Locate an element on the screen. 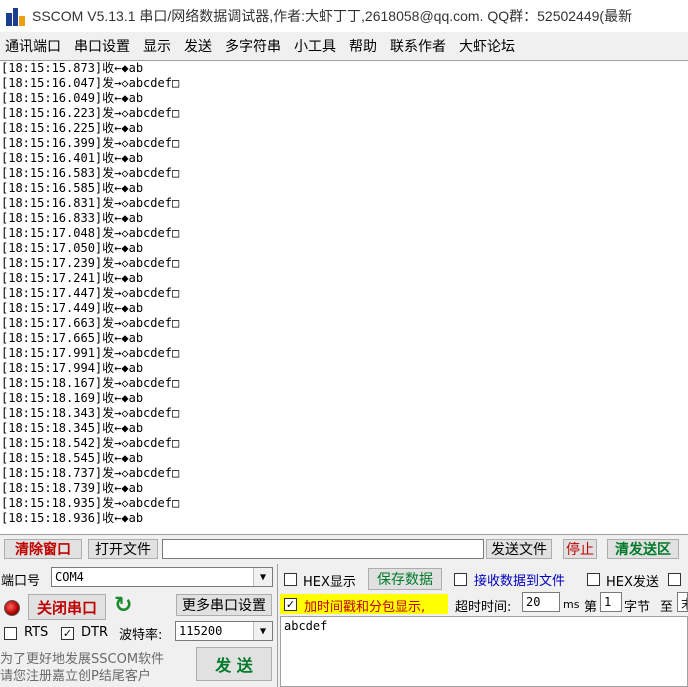 This screenshot has width=688, height=687. menu-comm-port: 通讯端口 is located at coordinates (34, 46).